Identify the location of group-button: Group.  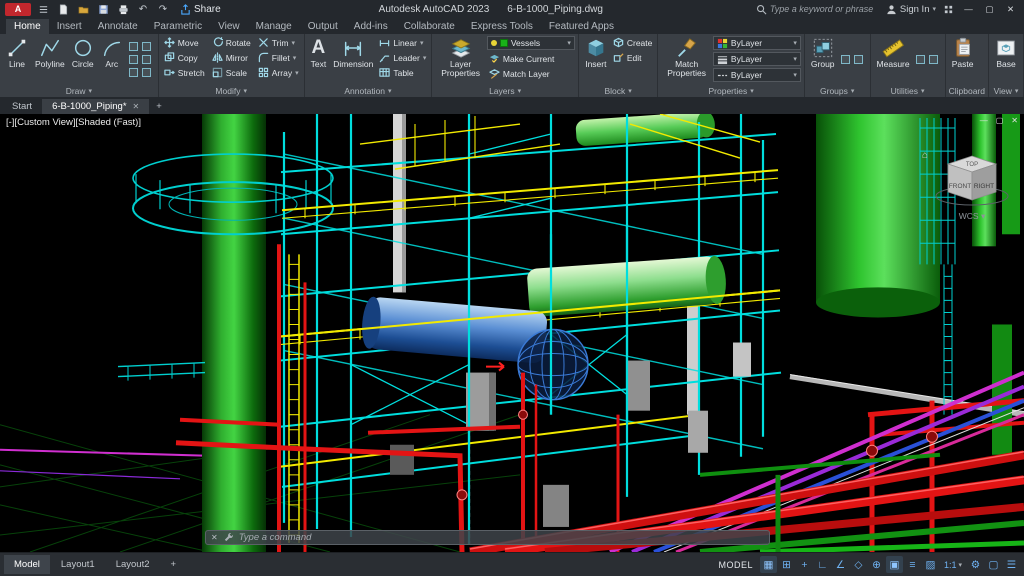
(823, 60).